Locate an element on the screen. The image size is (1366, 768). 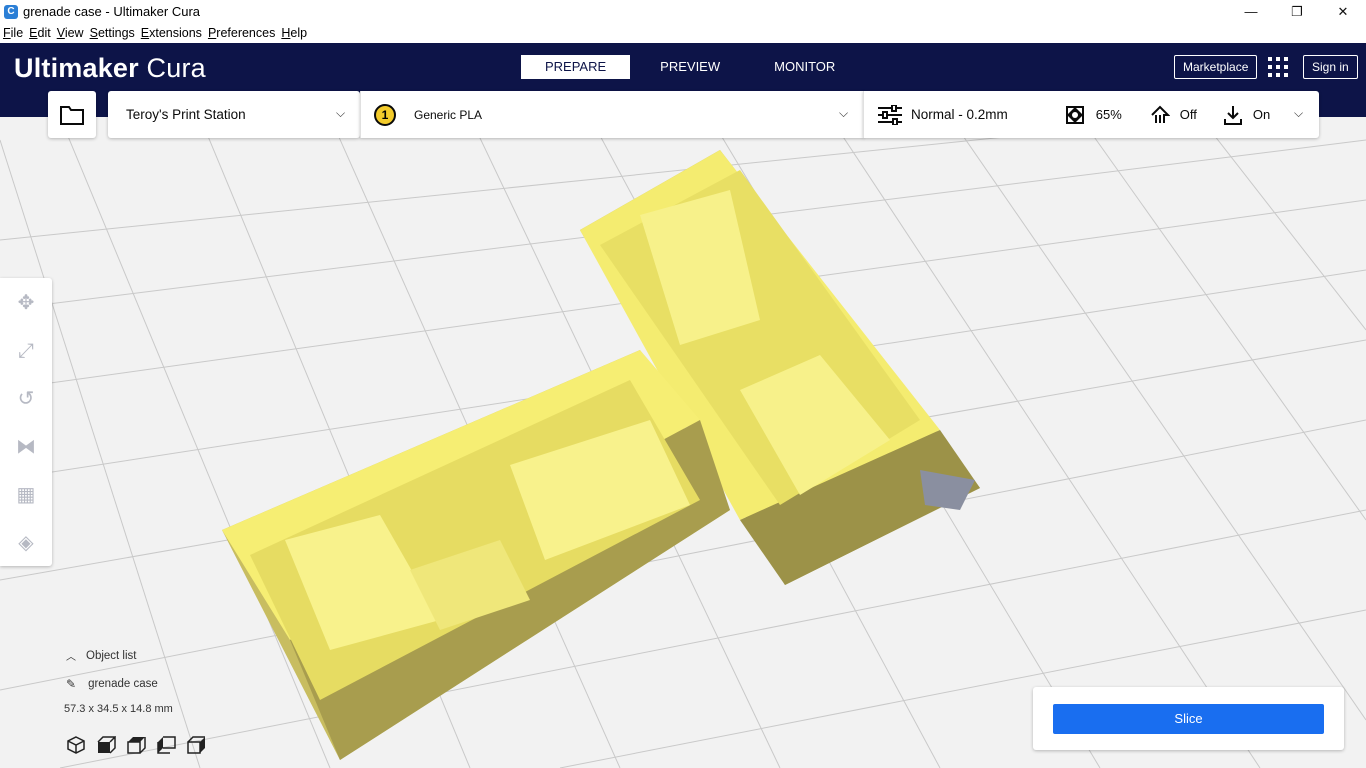
stage-tabs: PREPARE PREVIEW MONITOR is located at coordinates (693, 67).